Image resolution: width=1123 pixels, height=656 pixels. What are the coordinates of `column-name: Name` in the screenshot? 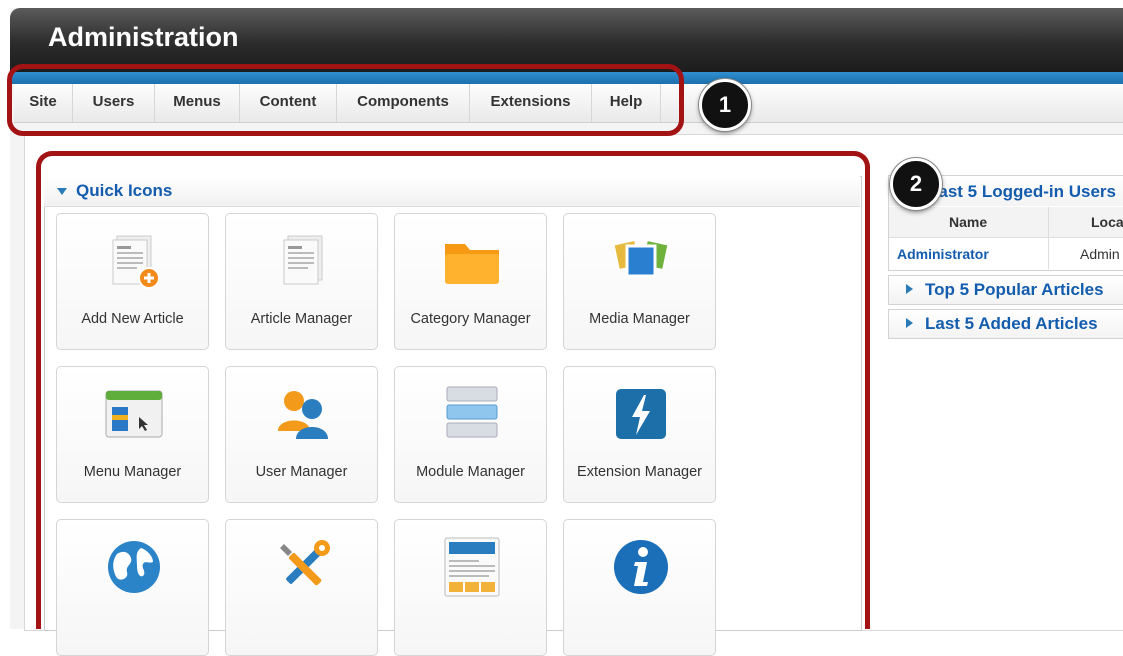 It's located at (968, 222).